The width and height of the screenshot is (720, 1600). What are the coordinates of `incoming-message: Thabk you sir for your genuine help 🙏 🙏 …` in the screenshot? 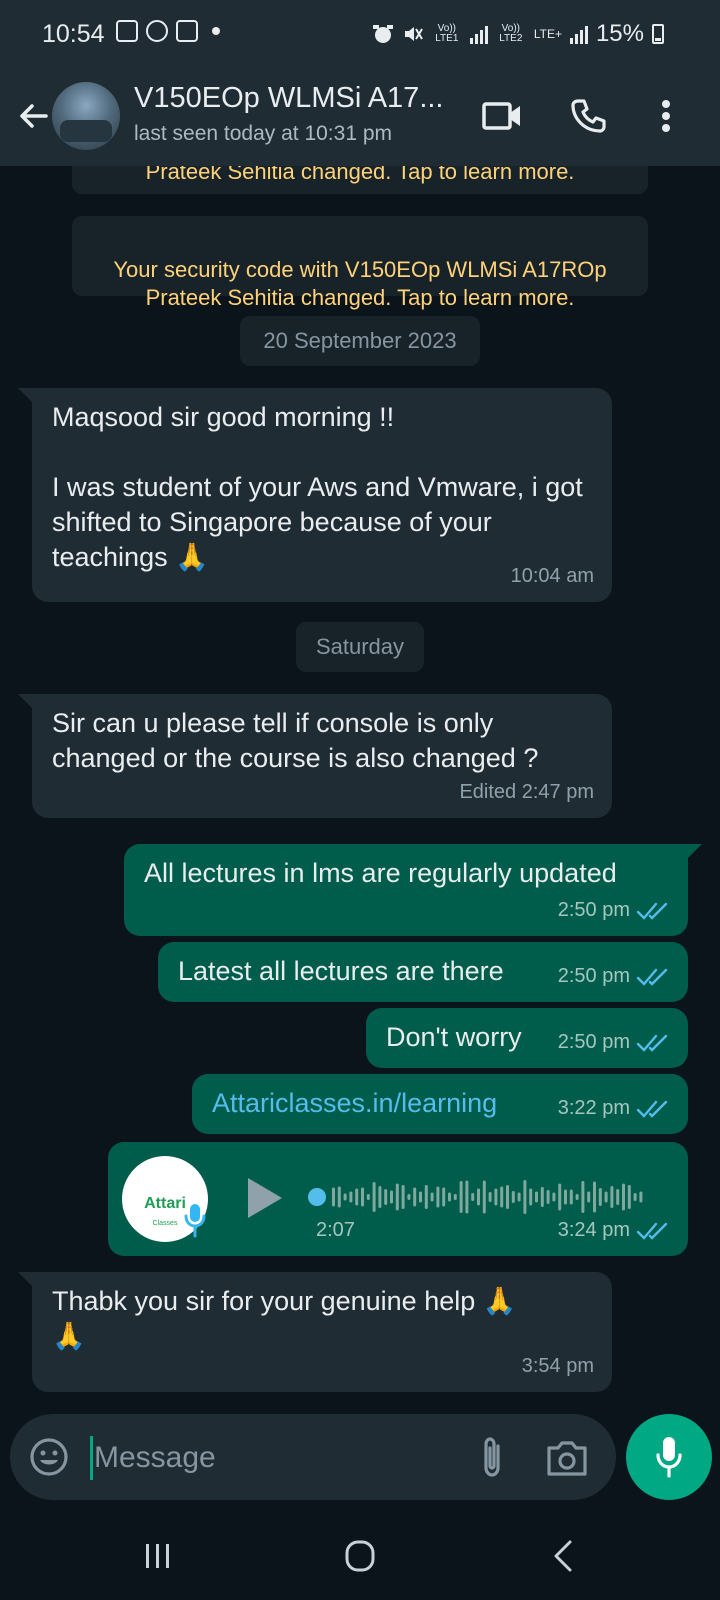 It's located at (315, 1332).